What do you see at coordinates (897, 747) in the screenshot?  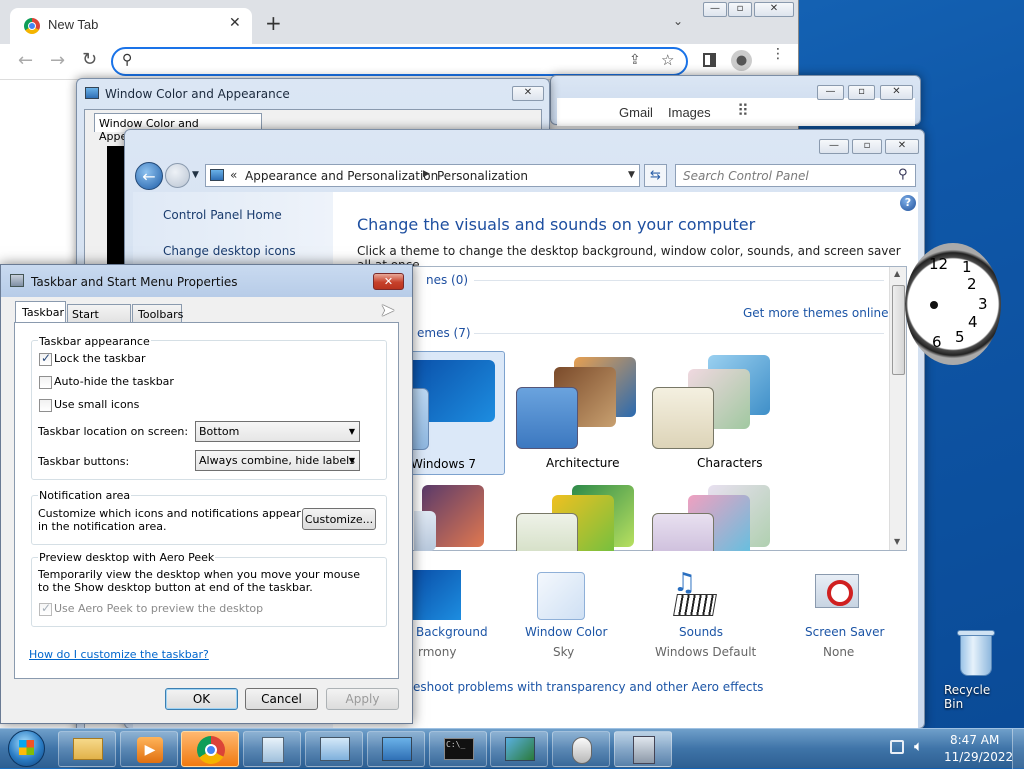 I see `network-icon` at bounding box center [897, 747].